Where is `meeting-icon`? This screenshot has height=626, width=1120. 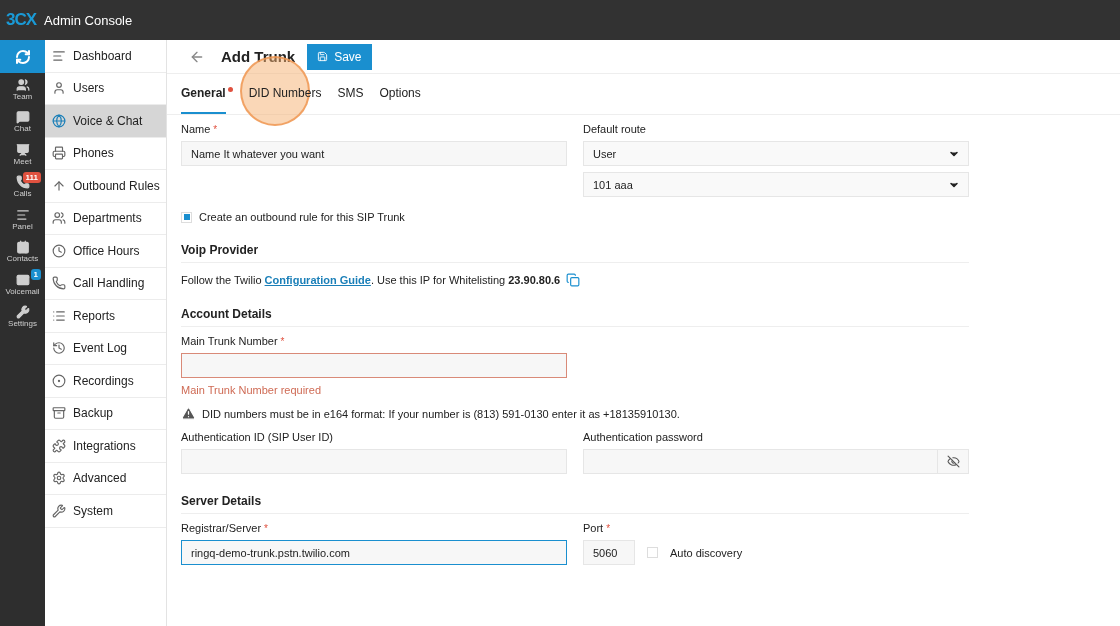
meeting-icon is located at coordinates (22, 149).